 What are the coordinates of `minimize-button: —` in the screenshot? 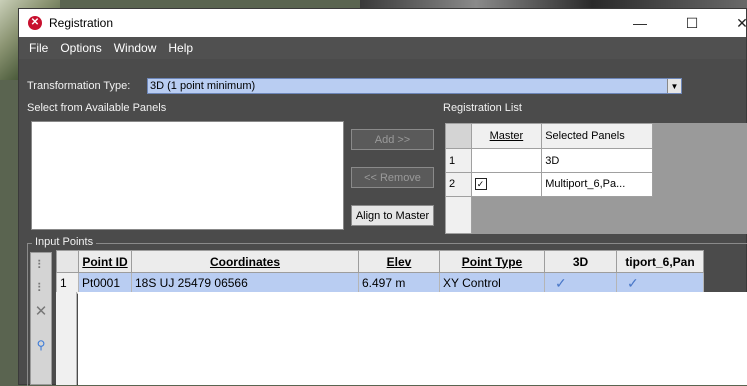 It's located at (640, 23).